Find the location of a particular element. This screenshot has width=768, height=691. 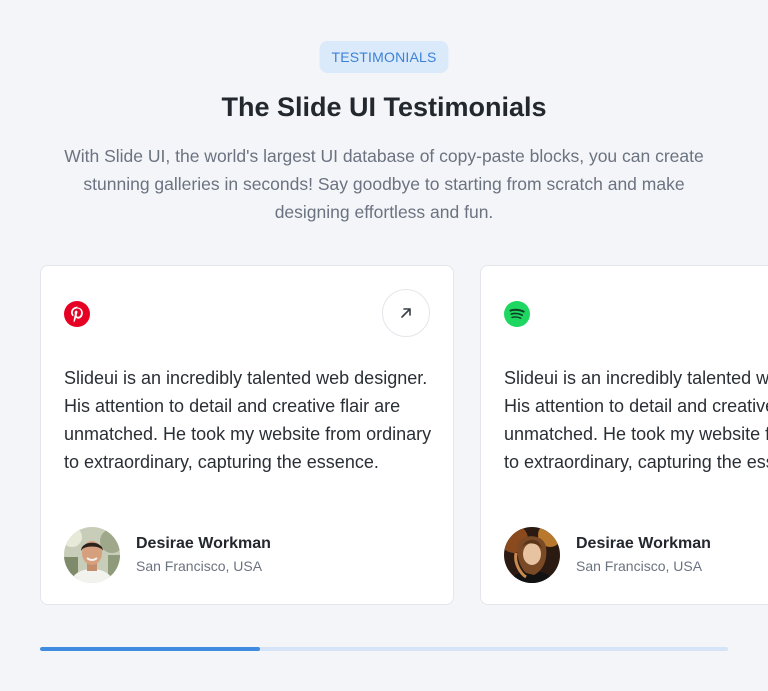

pinterest-icon is located at coordinates (77, 314).